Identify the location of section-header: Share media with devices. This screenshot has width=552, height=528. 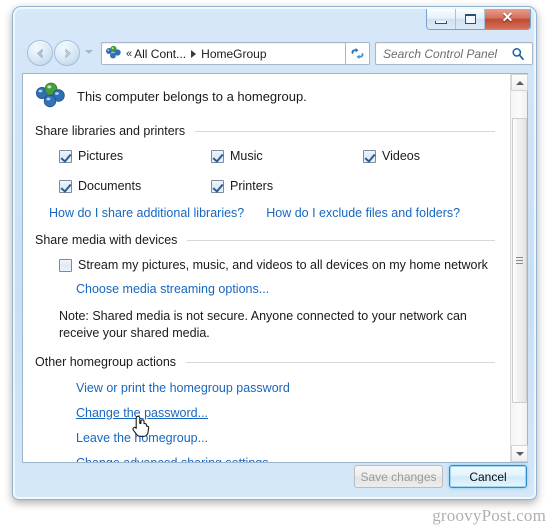
(265, 240).